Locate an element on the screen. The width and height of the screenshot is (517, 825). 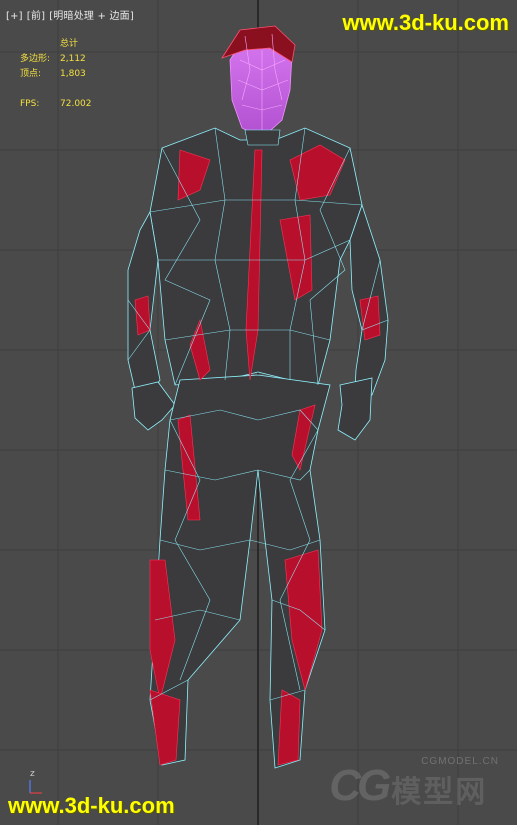
poly-count-value: 2,112 is located at coordinates (73, 59).